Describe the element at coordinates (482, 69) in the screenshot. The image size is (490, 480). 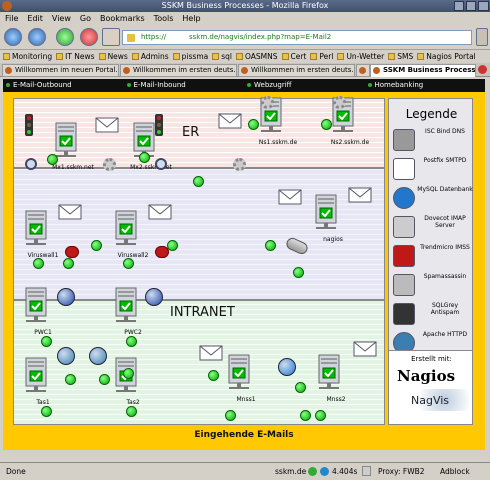
I see `close-tab-icon` at that location.